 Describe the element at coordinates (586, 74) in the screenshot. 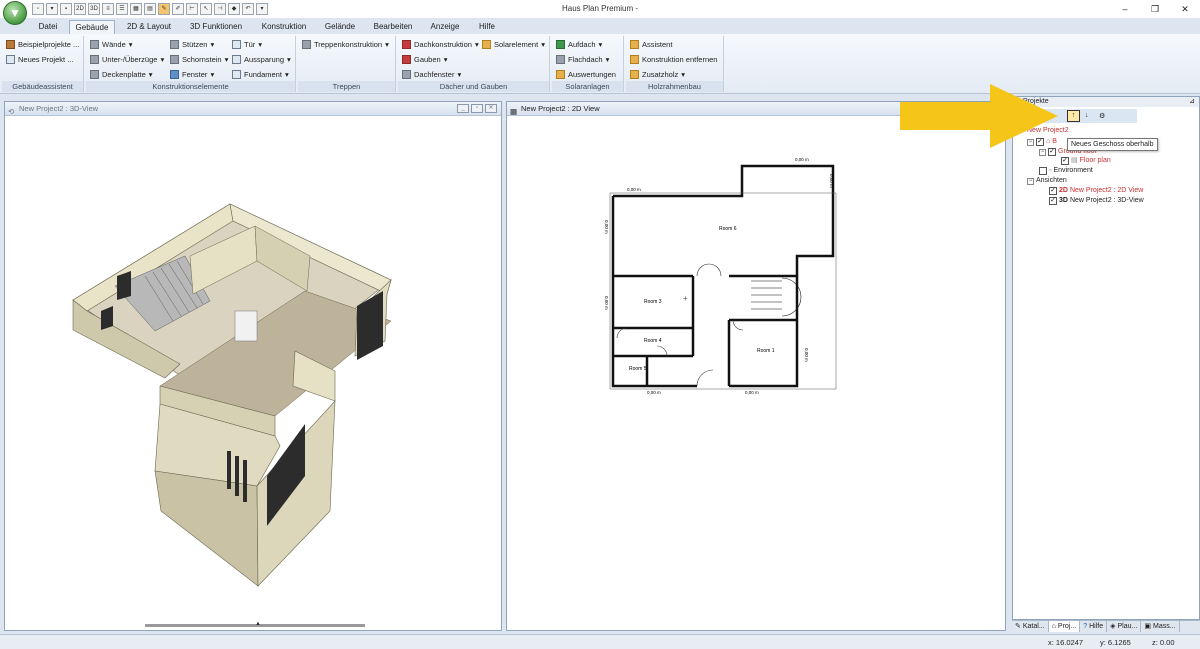

I see `auswertungen-button: Auswertungen` at that location.